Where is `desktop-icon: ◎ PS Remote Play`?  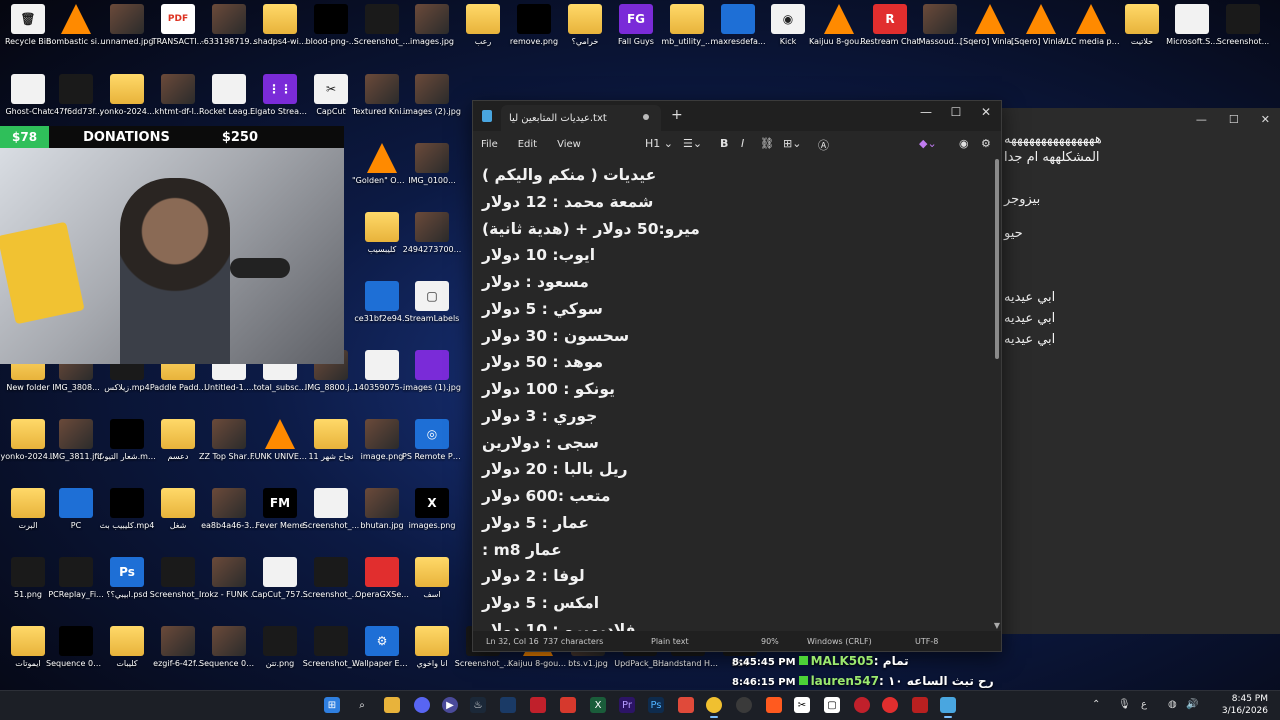 desktop-icon: ◎ PS Remote Play is located at coordinates (432, 440).